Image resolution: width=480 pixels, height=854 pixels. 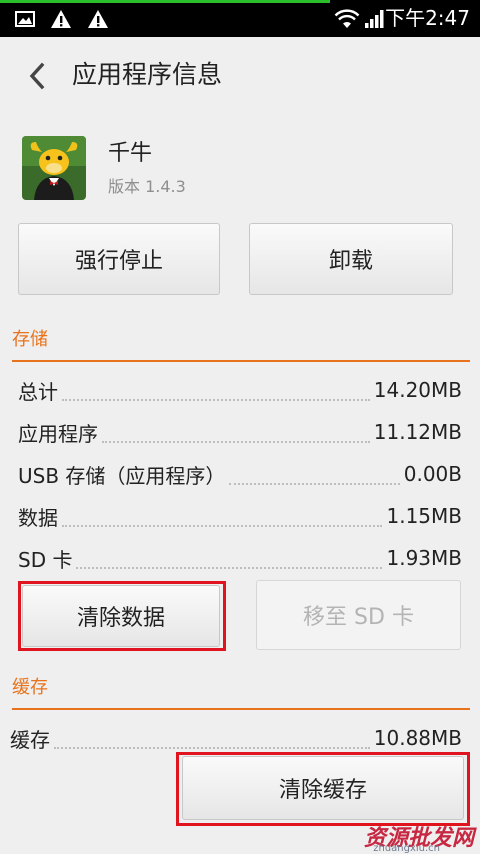 I want to click on status-bar: 下午2:47, so click(x=240, y=18).